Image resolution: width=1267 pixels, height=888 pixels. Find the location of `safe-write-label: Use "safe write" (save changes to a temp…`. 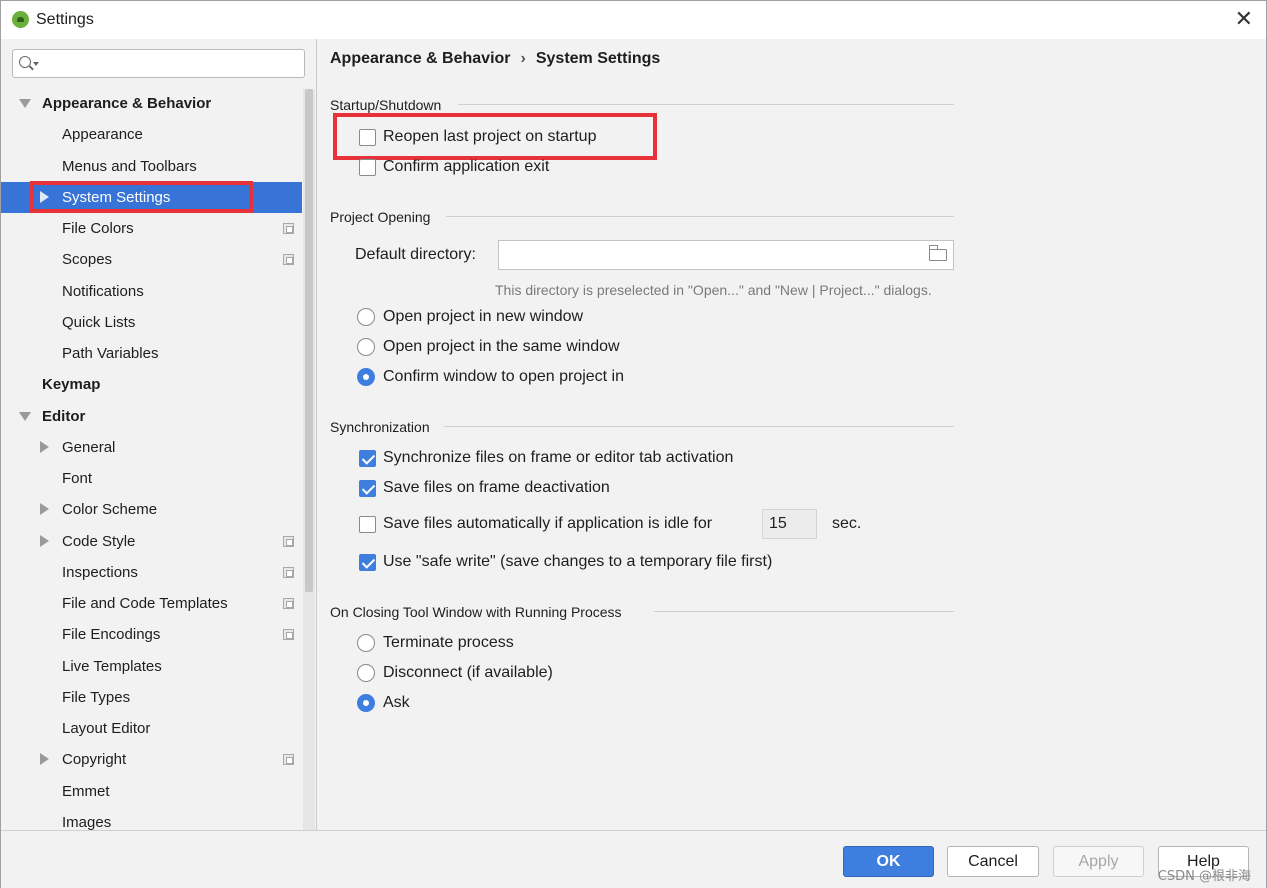

safe-write-label: Use "safe write" (save changes to a temp… is located at coordinates (578, 561).